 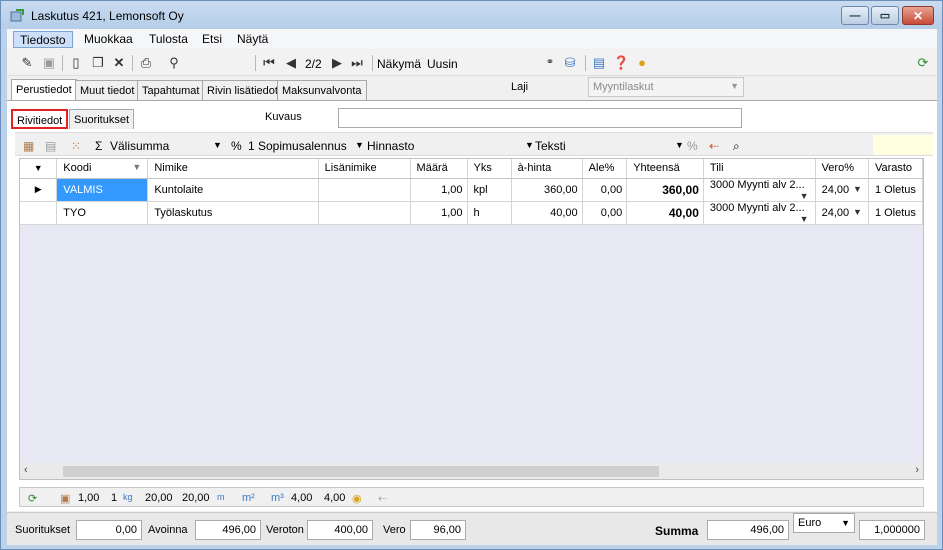 I want to click on column-vero: Vero%, so click(x=842, y=169).